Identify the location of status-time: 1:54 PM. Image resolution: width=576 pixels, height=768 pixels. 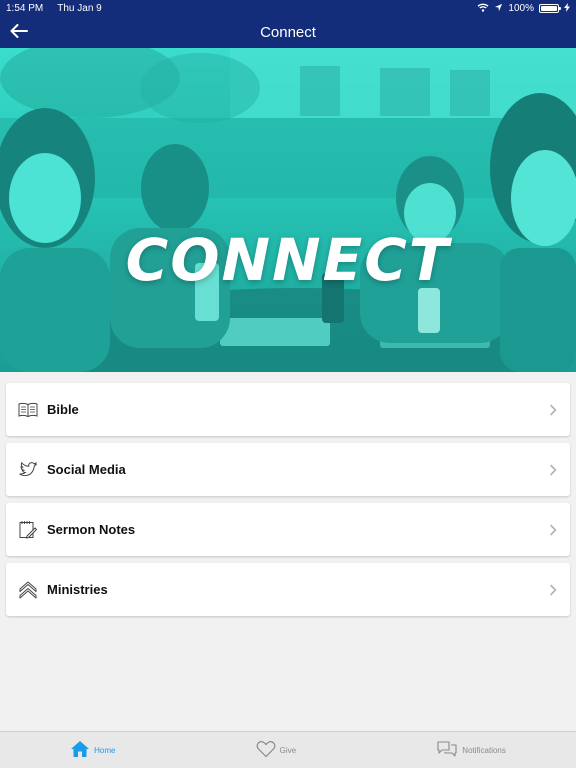
(25, 8).